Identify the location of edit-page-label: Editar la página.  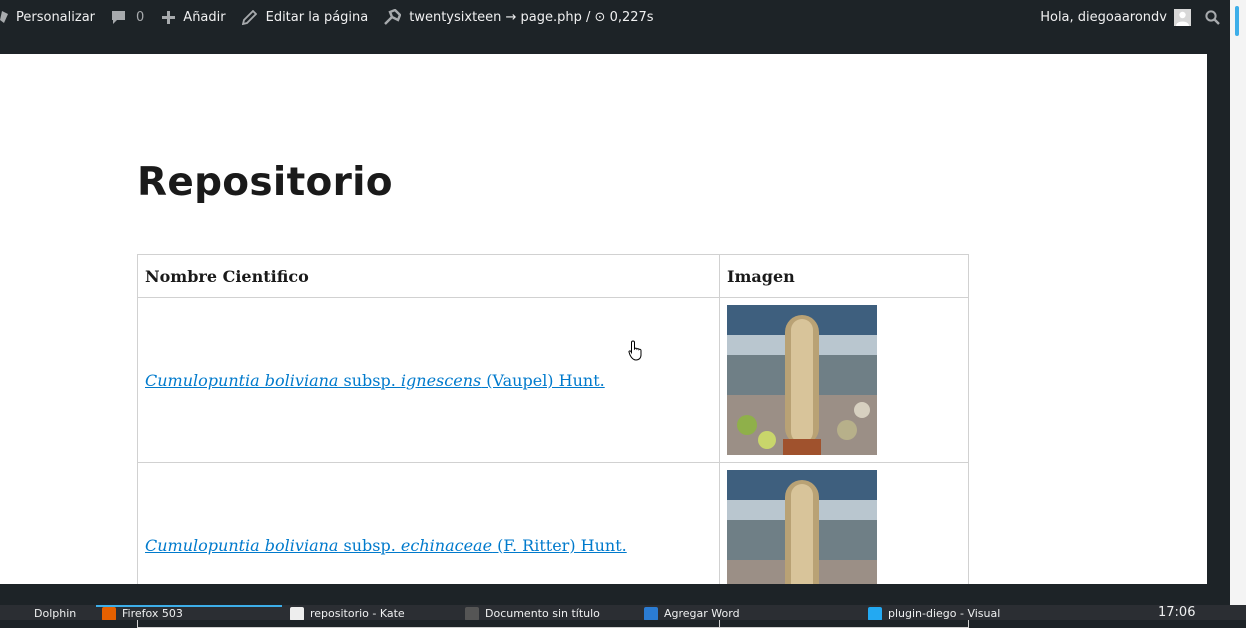
(317, 17).